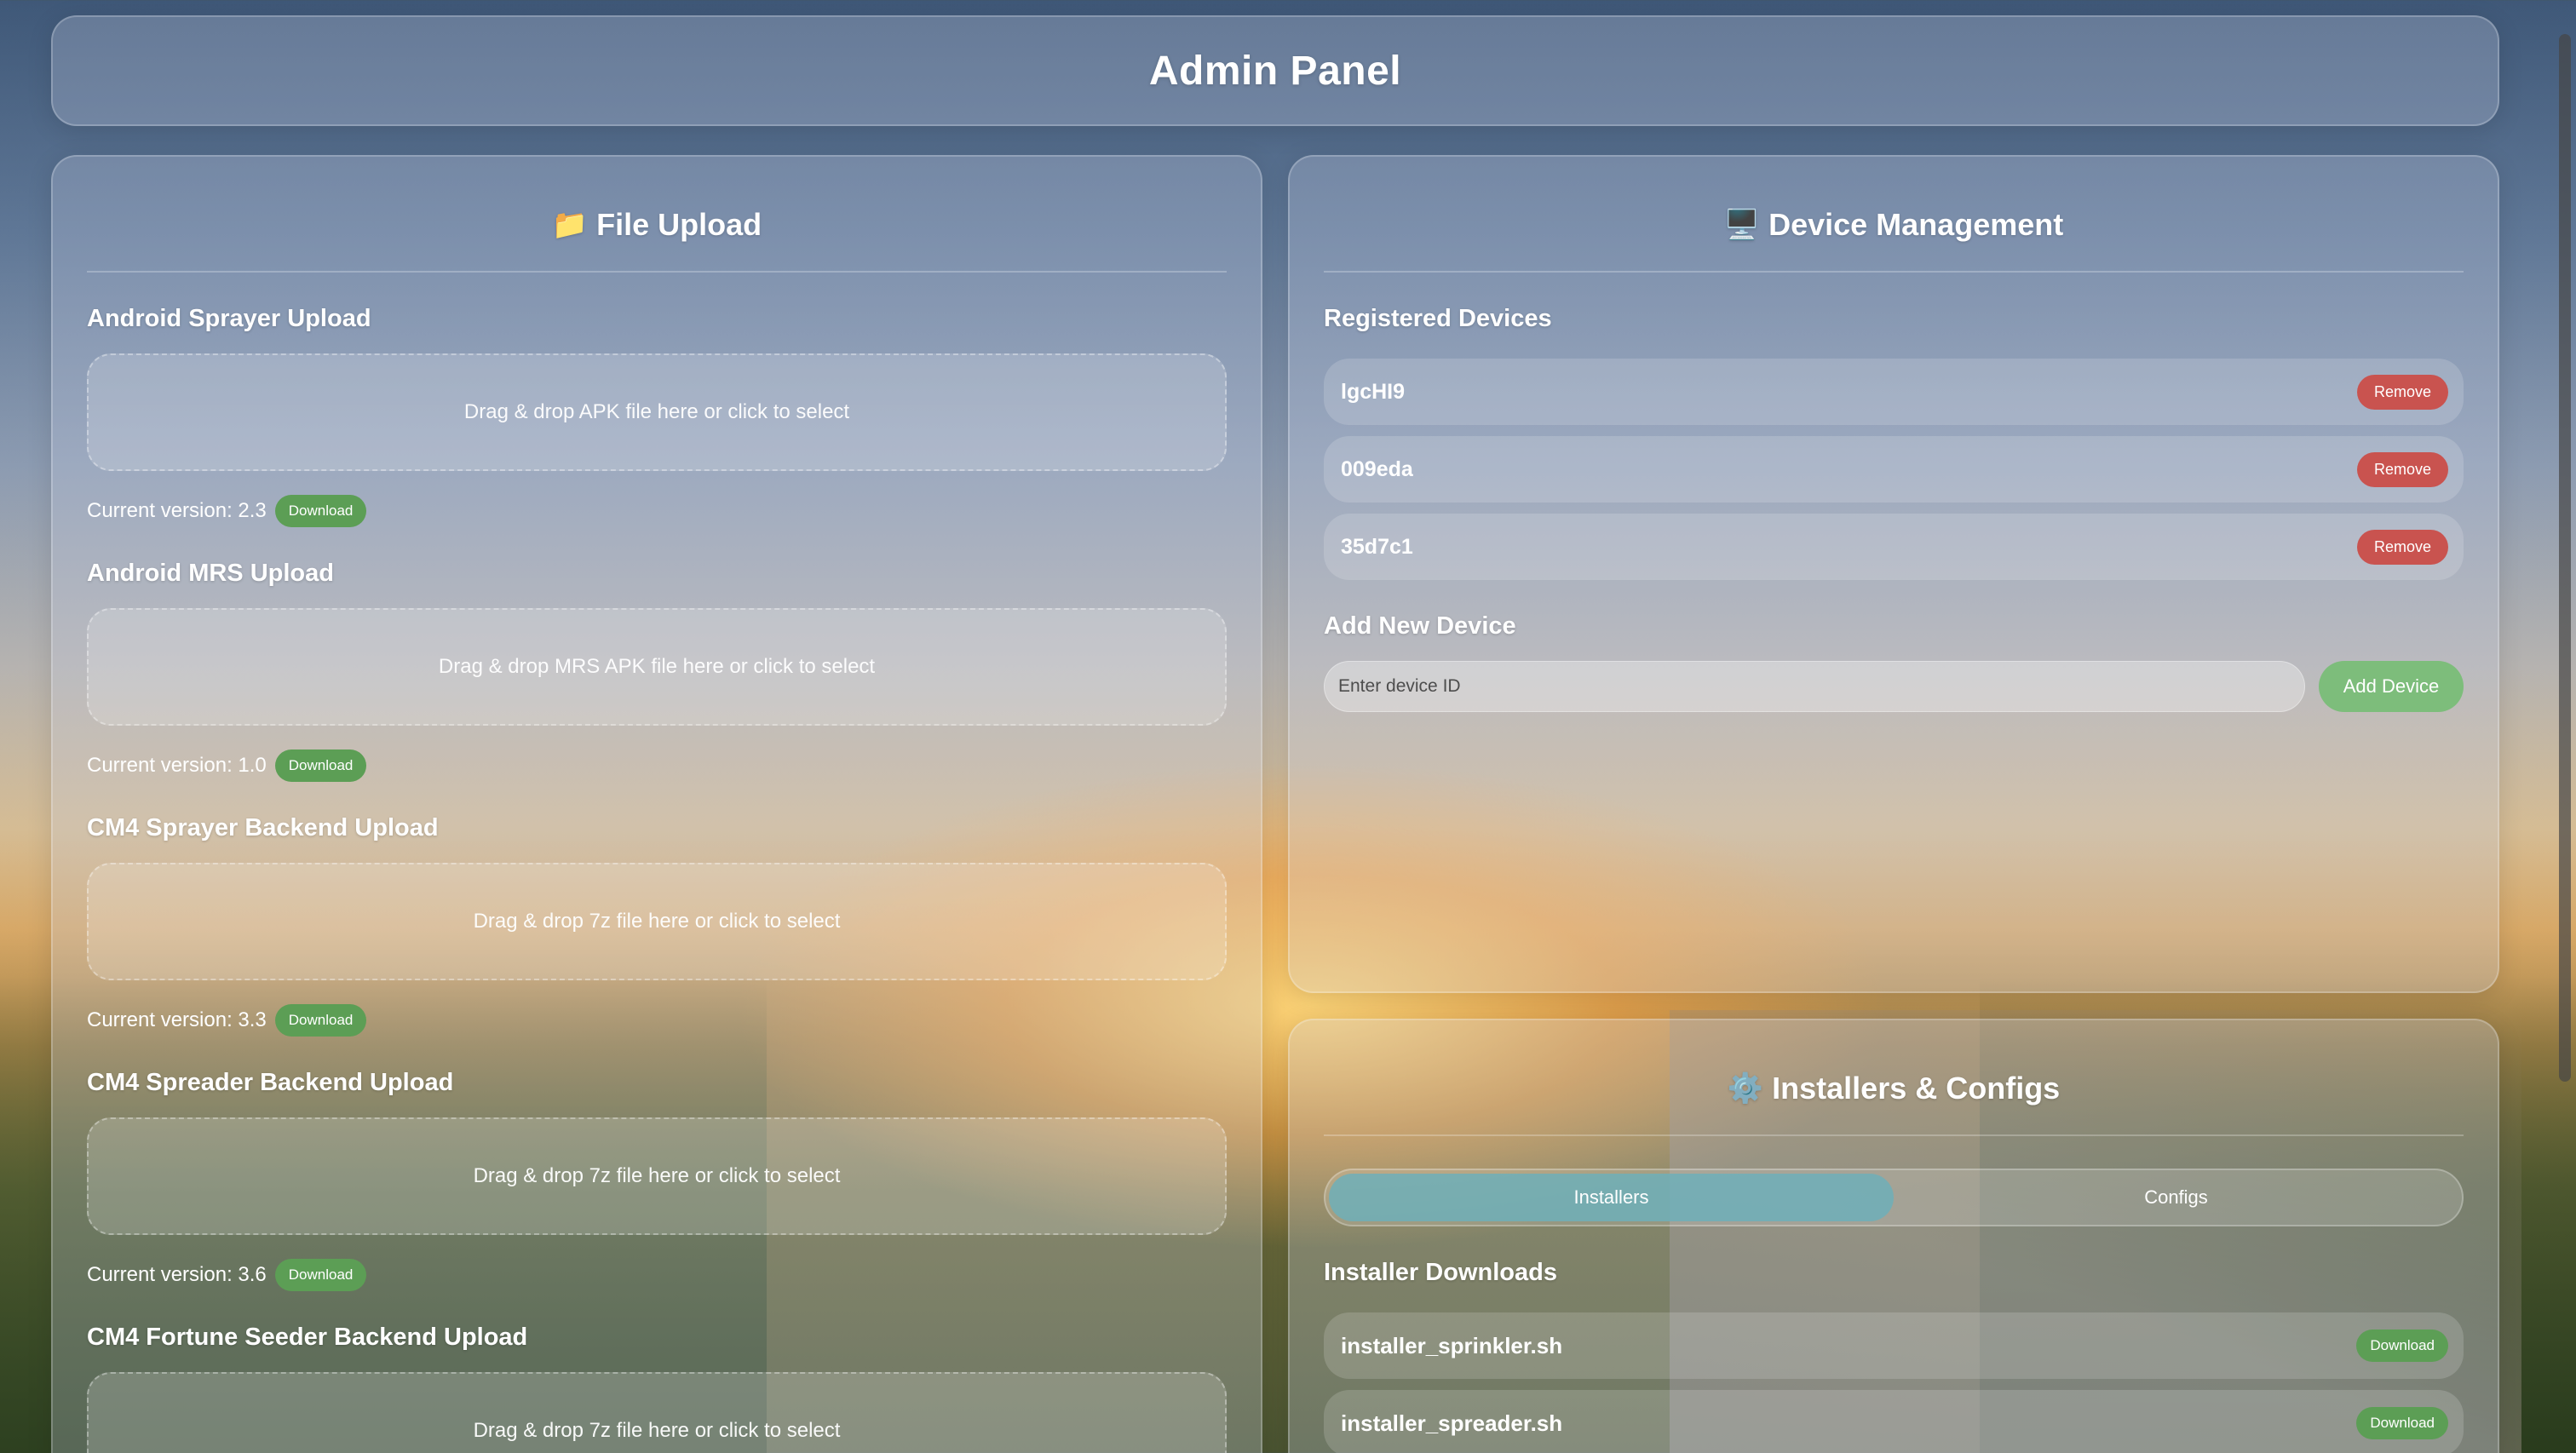 The width and height of the screenshot is (2576, 1453). I want to click on version-row: Current version: 3.3 Download, so click(657, 1020).